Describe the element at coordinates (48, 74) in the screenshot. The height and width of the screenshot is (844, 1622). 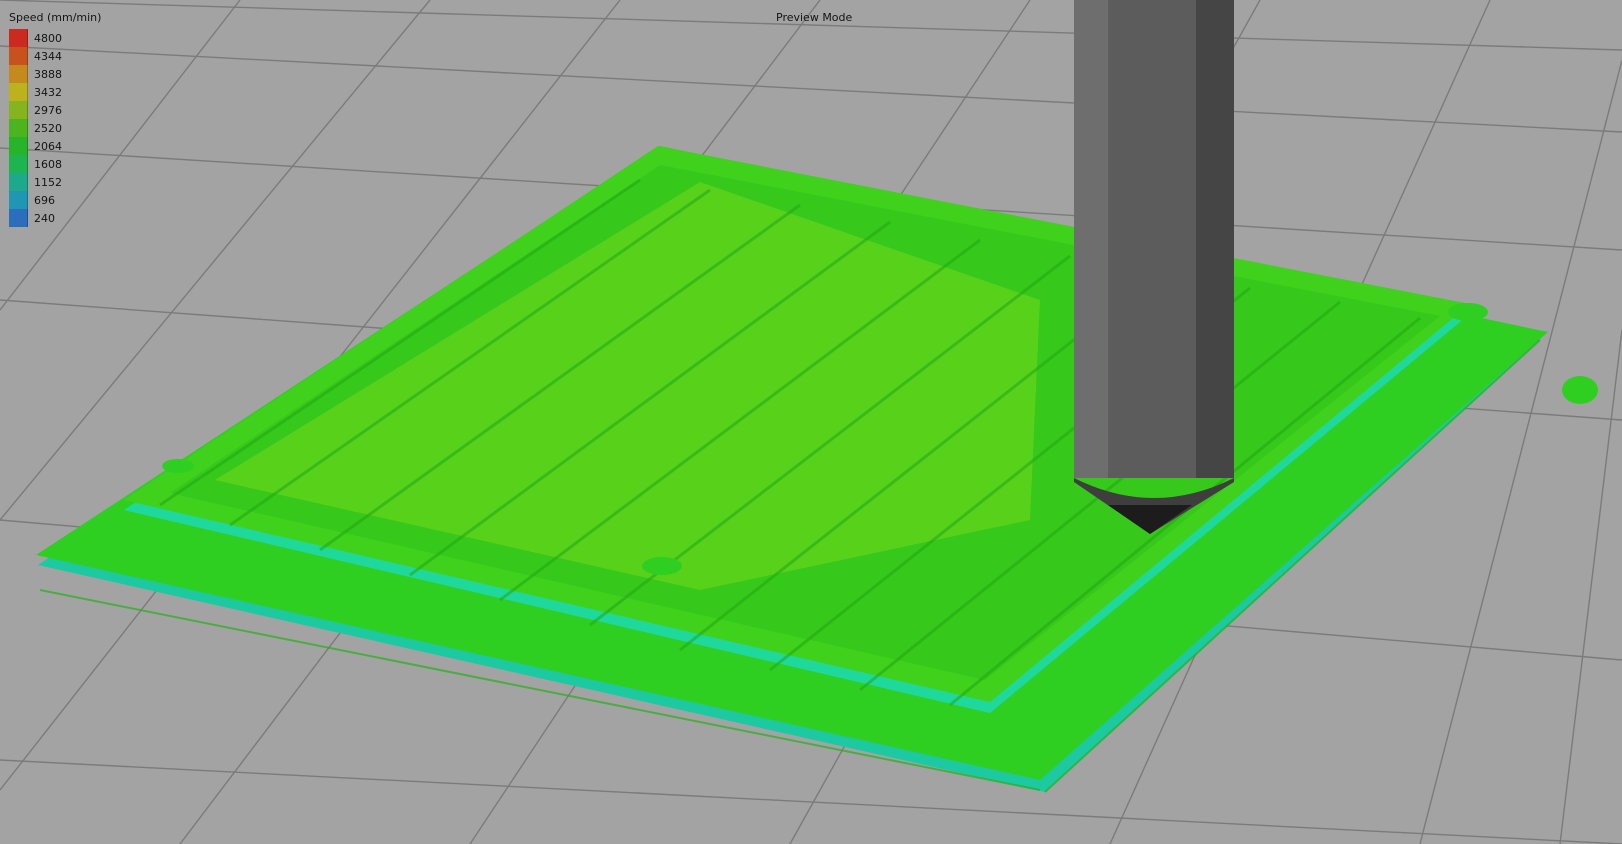
I see `legend-value: 3888` at that location.